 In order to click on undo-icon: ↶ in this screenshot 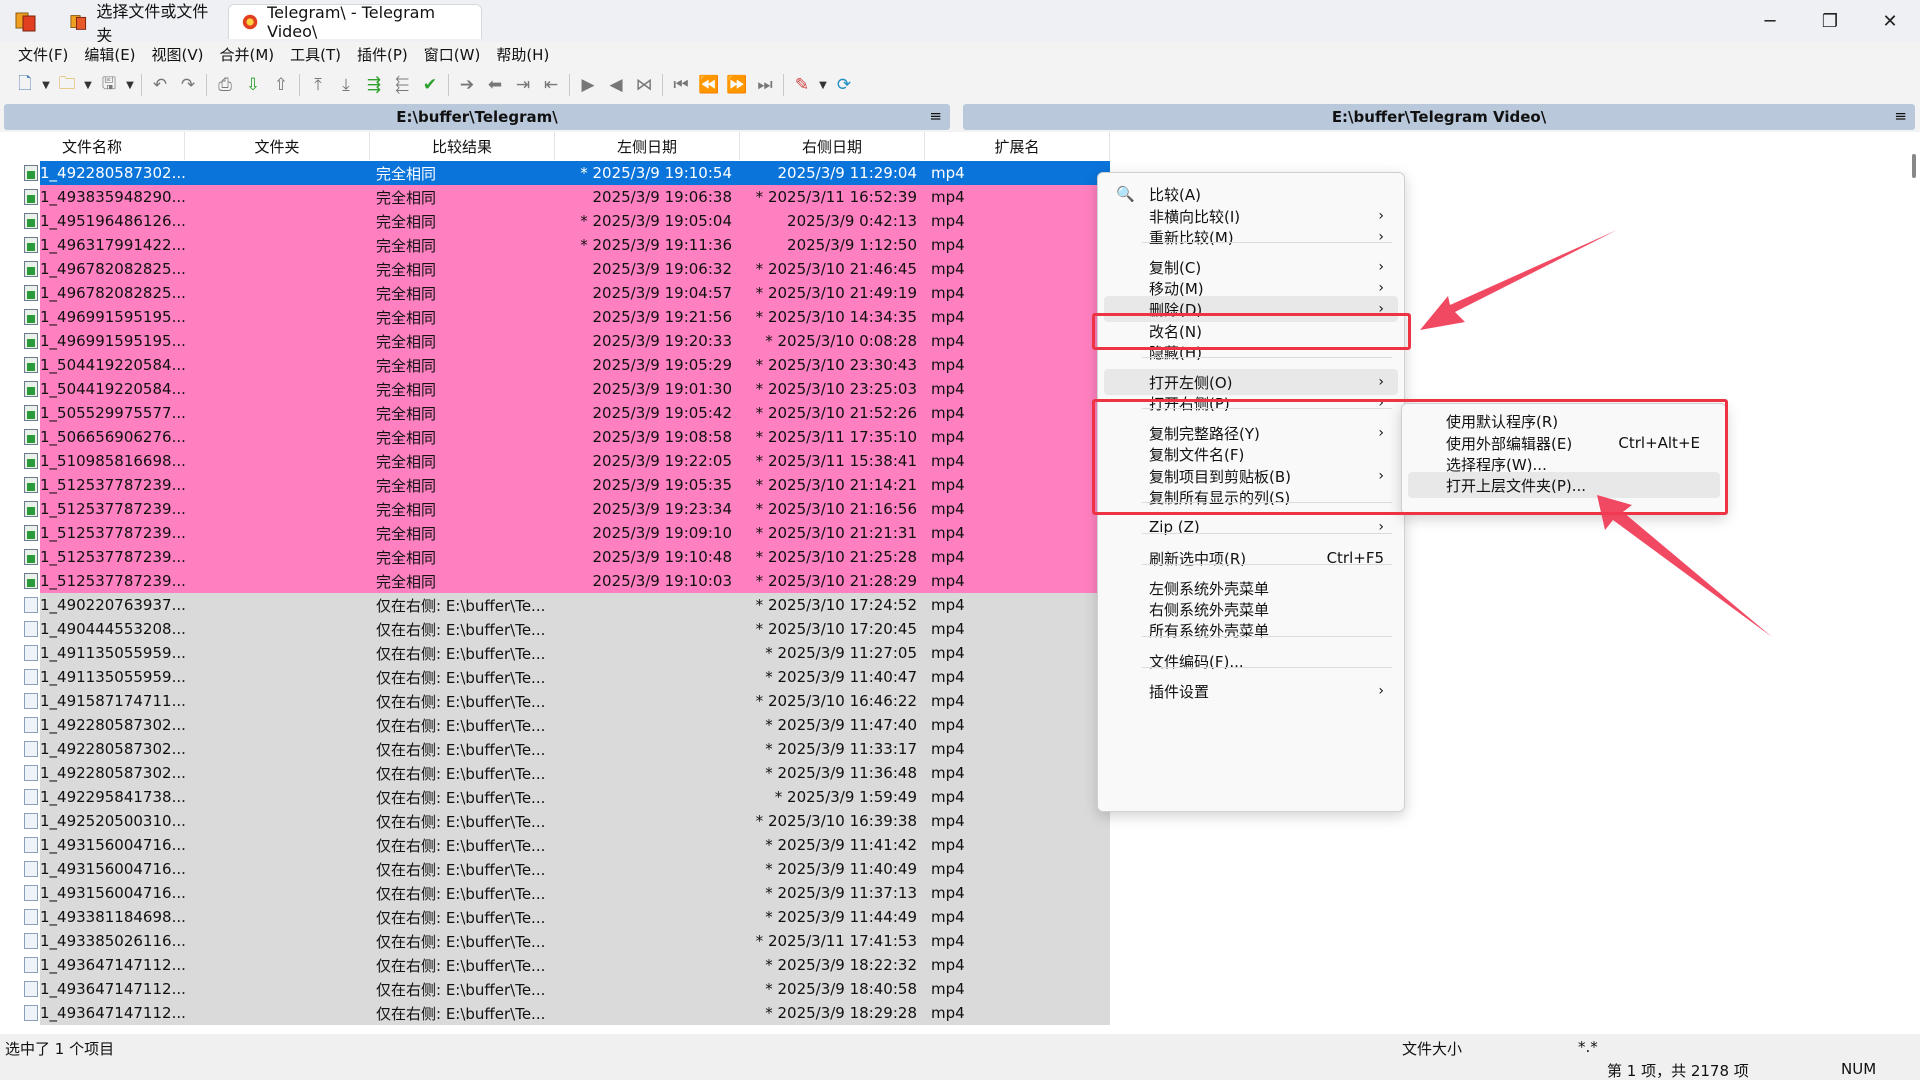, I will do `click(160, 85)`.